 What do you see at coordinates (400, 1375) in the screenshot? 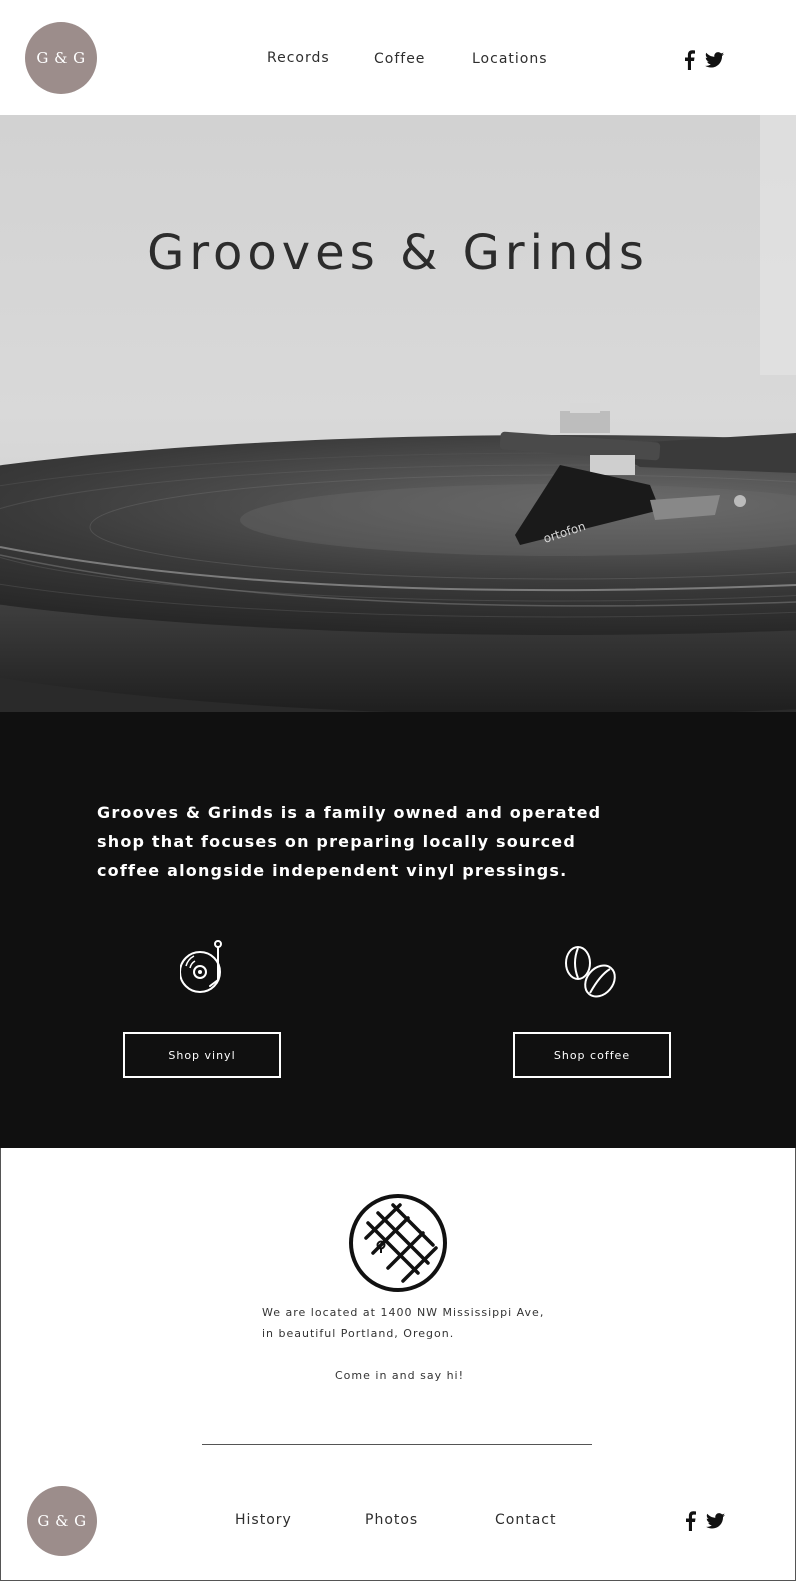
I see `greeting-text: Come in and say hi!` at bounding box center [400, 1375].